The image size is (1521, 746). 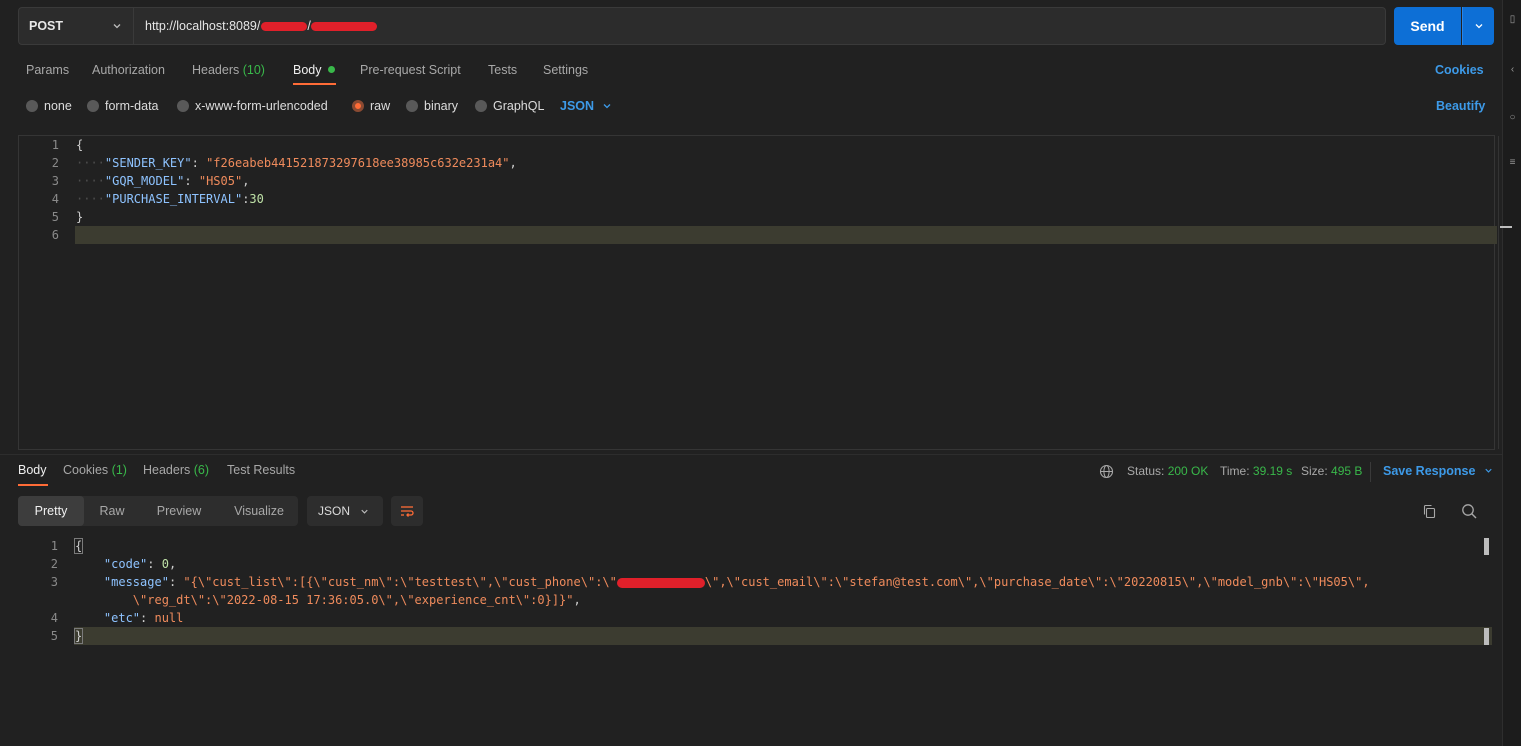 I want to click on documentation-icon: ▯, so click(x=1512, y=19).